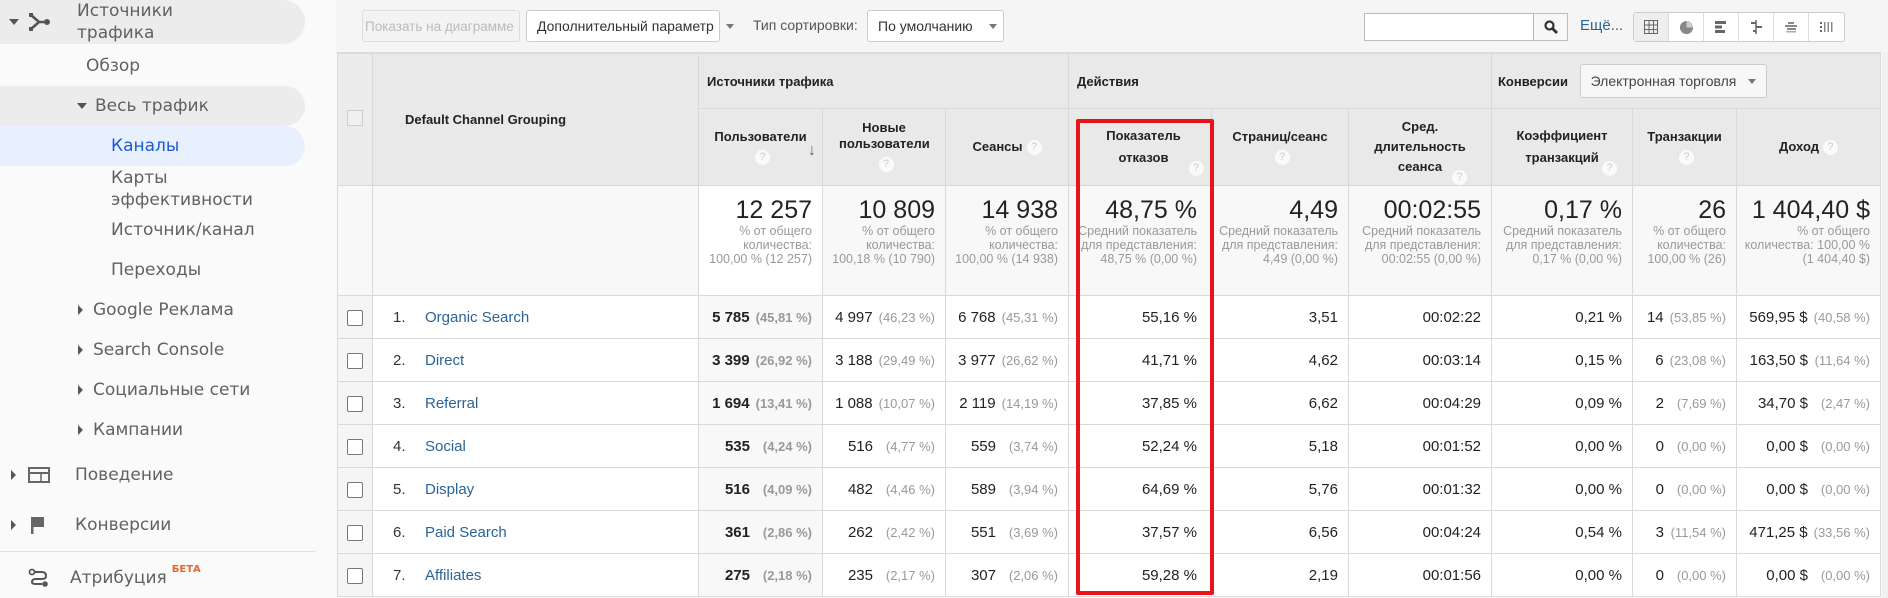 The height and width of the screenshot is (598, 1888). Describe the element at coordinates (1169, 317) in the screenshot. I see `value: 55,16 %` at that location.